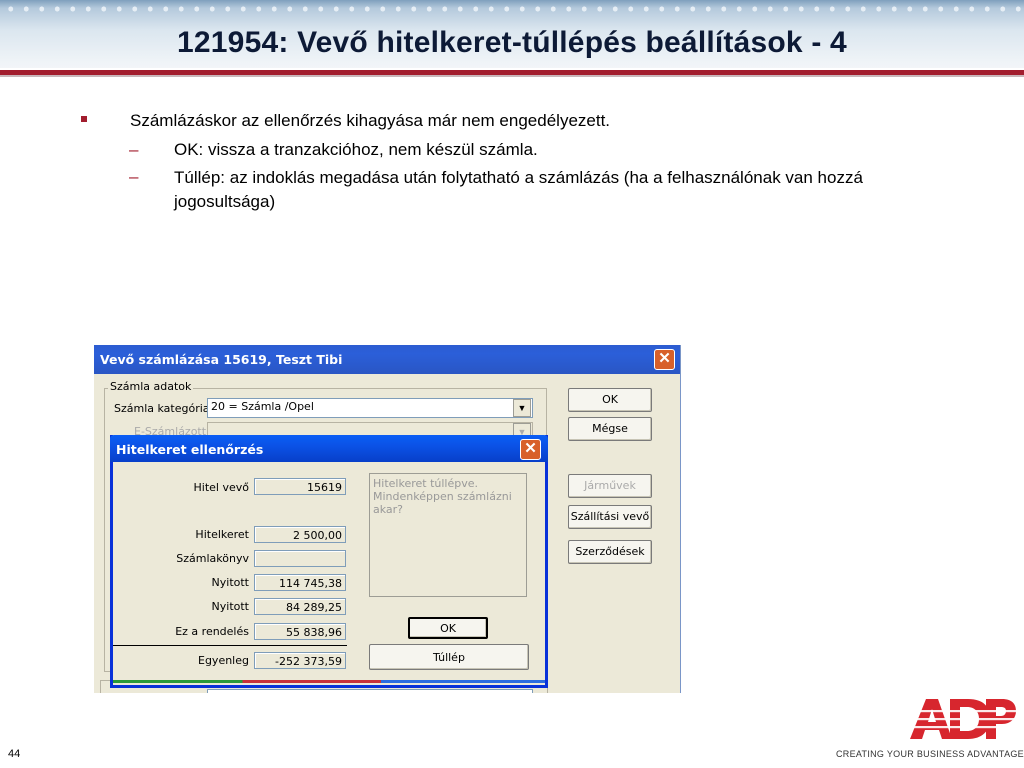 Image resolution: width=1024 pixels, height=768 pixels. What do you see at coordinates (151, 386) in the screenshot?
I see `group-label: Számla adatok` at bounding box center [151, 386].